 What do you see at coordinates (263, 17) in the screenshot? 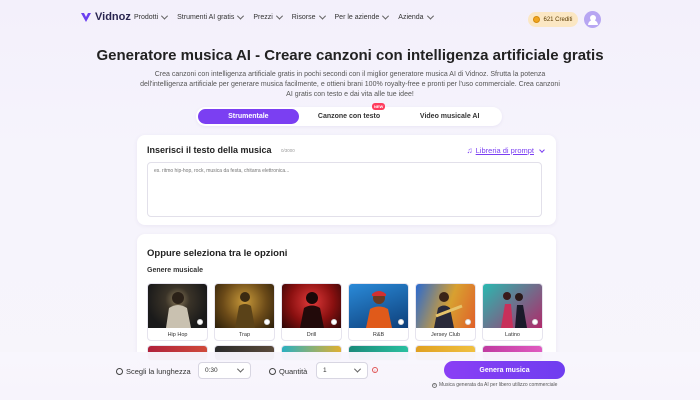
I see `menu-label: Prezzi` at bounding box center [263, 17].